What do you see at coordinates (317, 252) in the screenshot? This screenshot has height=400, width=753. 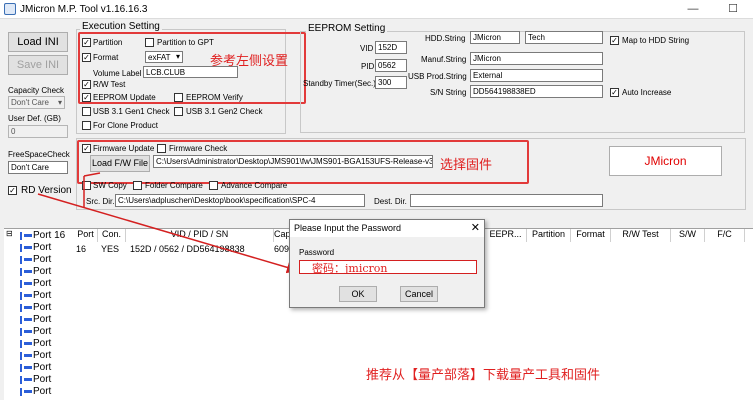 I see `password-label: Password` at bounding box center [317, 252].